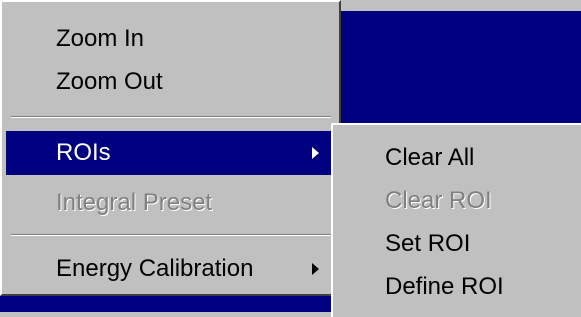 Image resolution: width=581 pixels, height=317 pixels. I want to click on submenu-item-label: Set ROI, so click(428, 243).